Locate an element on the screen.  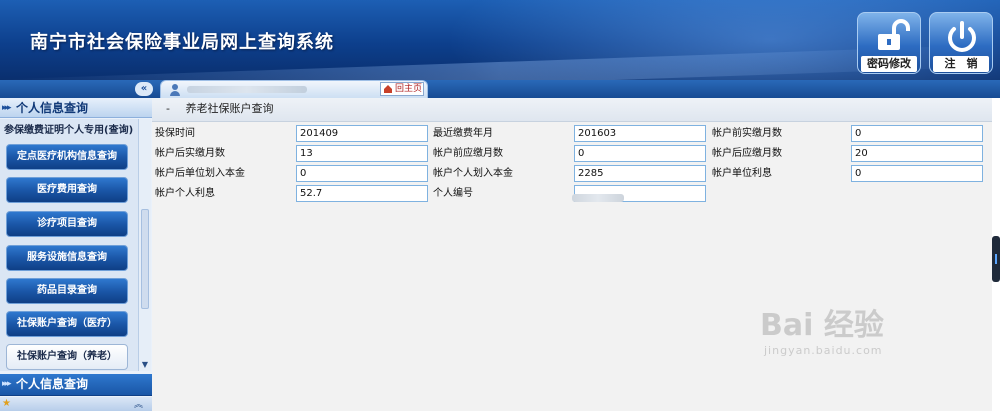
sidebar-item-treatment-items: 诊疗项目查询 is located at coordinates (67, 224).